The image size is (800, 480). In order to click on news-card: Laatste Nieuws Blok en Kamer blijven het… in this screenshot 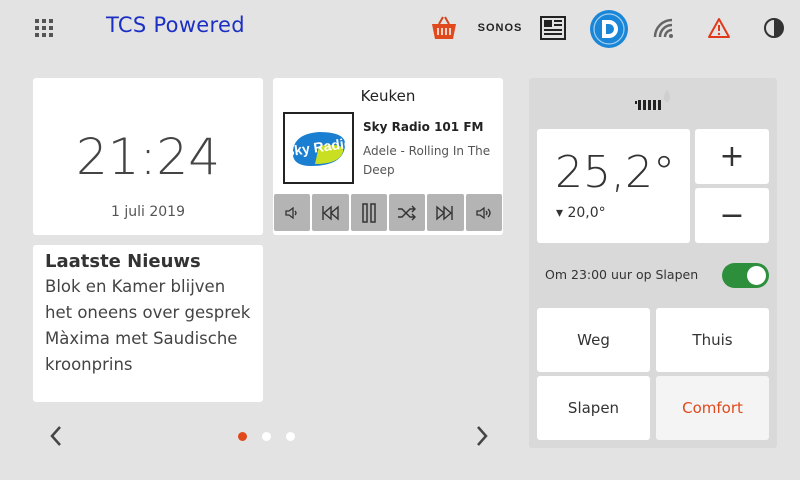, I will do `click(148, 323)`.